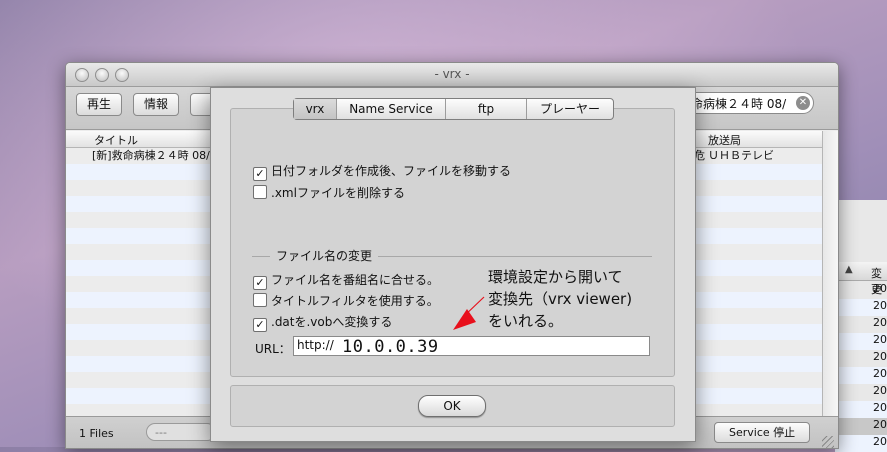  I want to click on tab-ftp: ftp, so click(486, 109).